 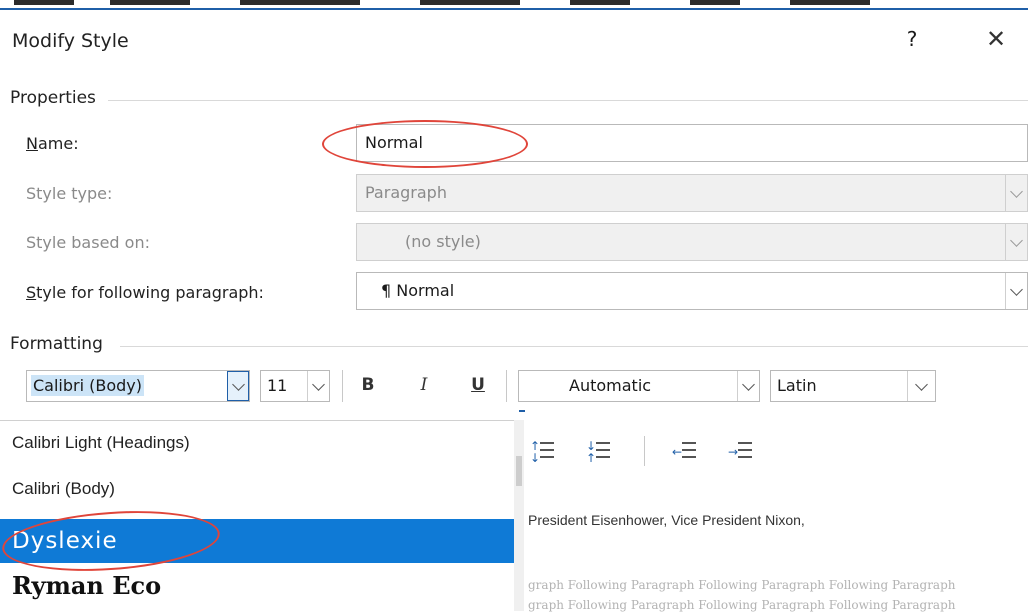 What do you see at coordinates (478, 385) in the screenshot?
I see `underline-button: U` at bounding box center [478, 385].